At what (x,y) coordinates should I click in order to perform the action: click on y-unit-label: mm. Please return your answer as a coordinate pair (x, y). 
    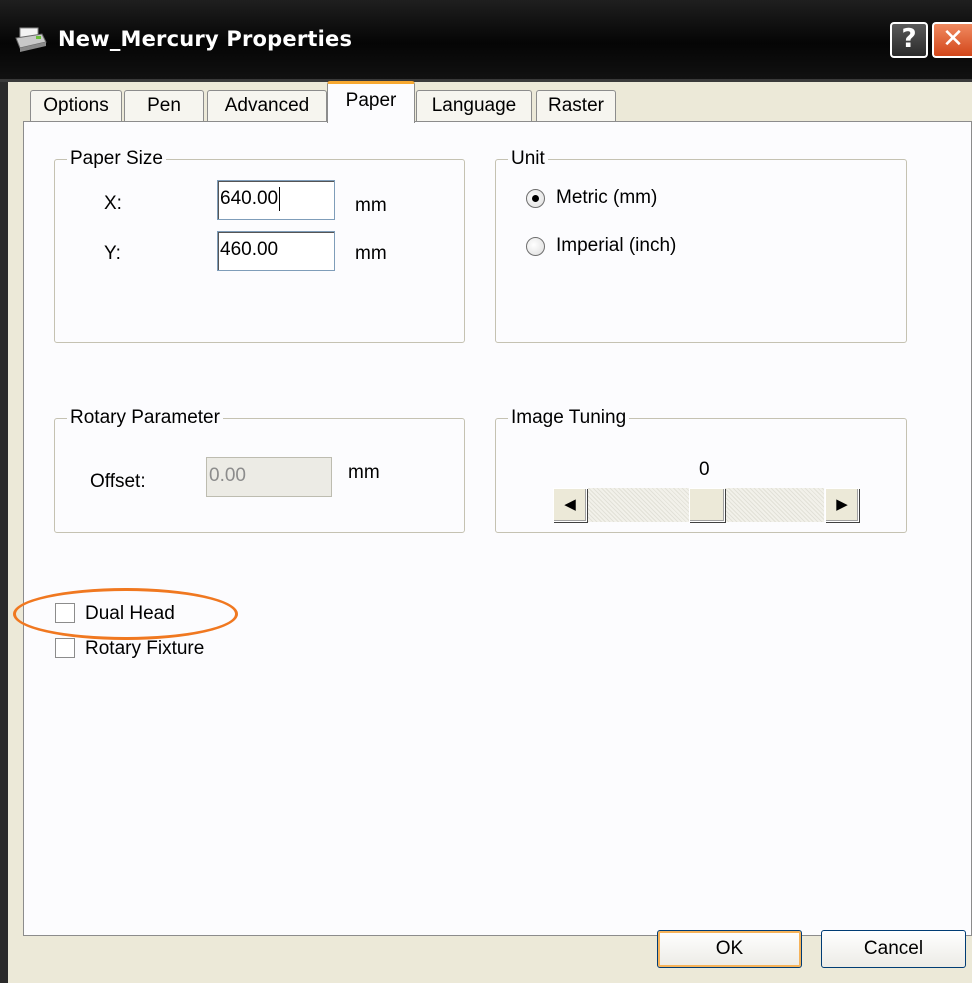
    Looking at the image, I should click on (371, 253).